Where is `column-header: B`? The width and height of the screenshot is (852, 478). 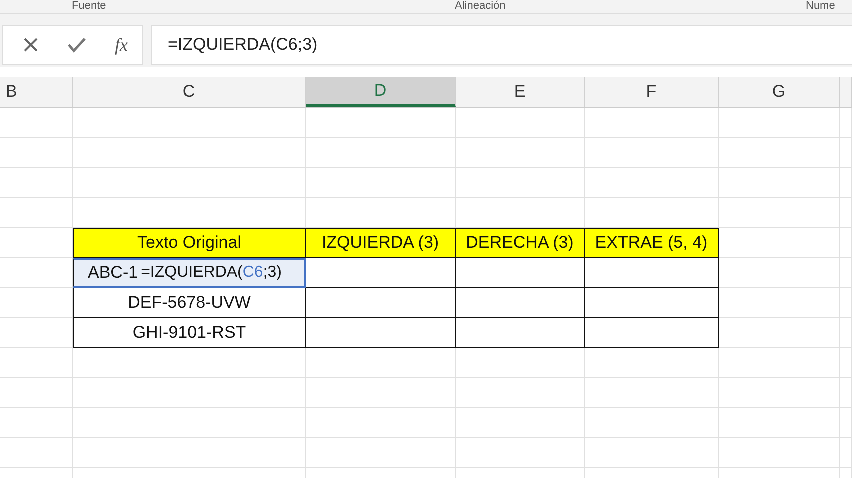
column-header: B is located at coordinates (36, 92).